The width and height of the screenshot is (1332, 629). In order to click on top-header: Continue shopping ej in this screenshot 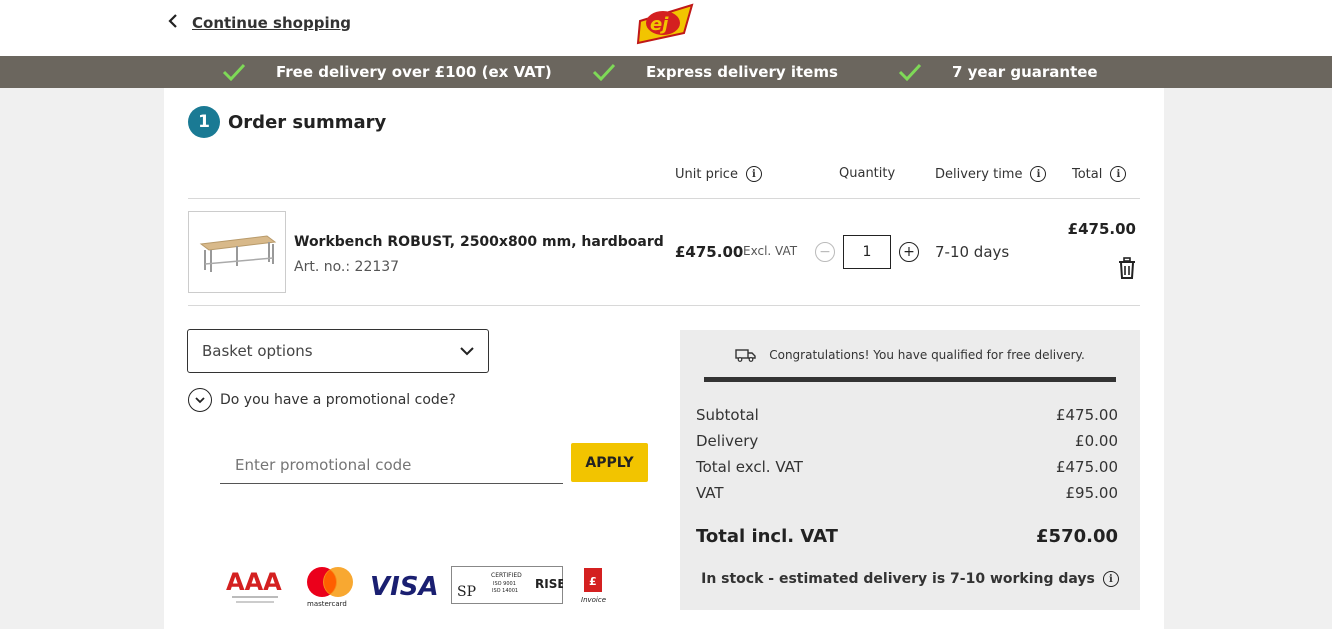, I will do `click(666, 28)`.